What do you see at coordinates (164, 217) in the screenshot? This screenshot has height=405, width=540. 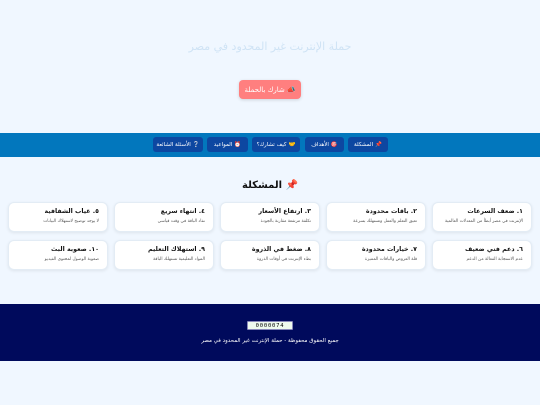 I see `problem-card: ٤. انتهاء سريع نفاد الباقة في وقت قياسي` at bounding box center [164, 217].